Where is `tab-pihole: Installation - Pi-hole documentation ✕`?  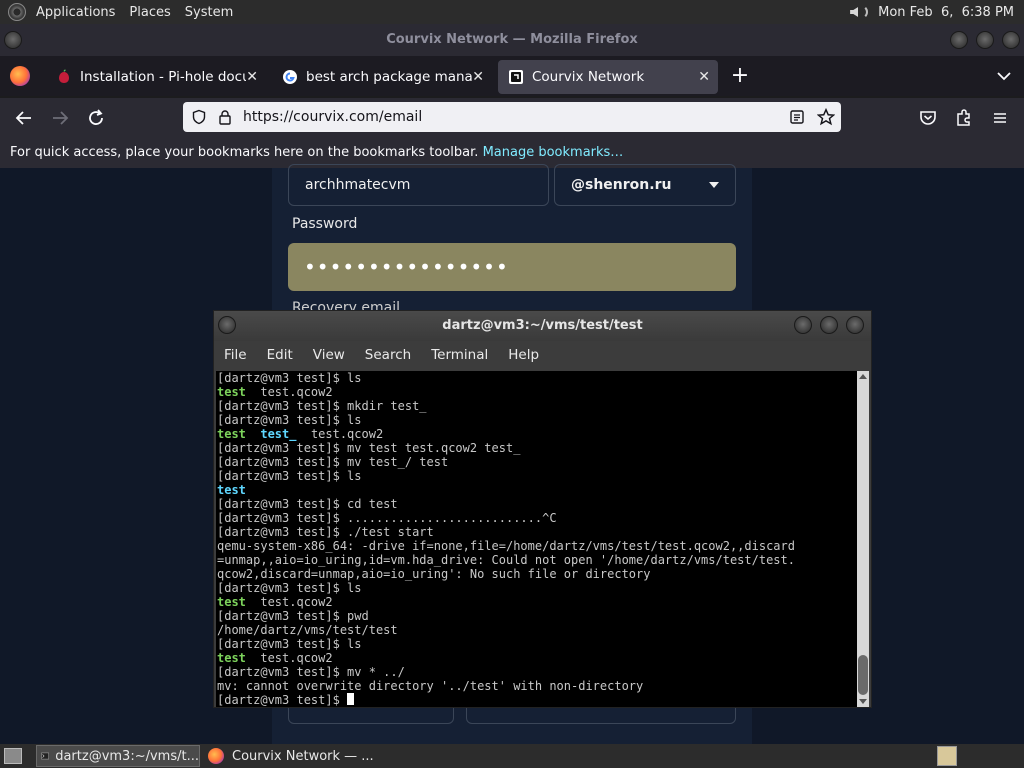
tab-pihole: Installation - Pi-hole documentation ✕ is located at coordinates (156, 77).